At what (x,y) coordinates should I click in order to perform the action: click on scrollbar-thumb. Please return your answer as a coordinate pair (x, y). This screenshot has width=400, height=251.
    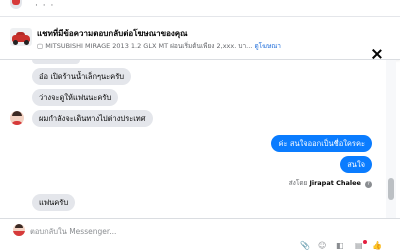
    Looking at the image, I should click on (391, 189).